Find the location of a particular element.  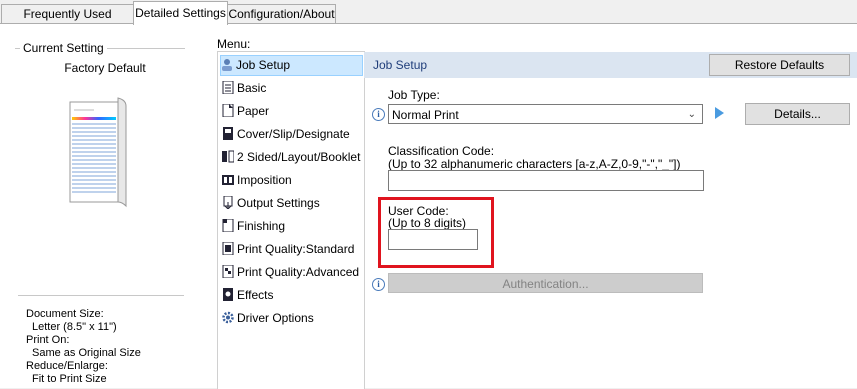

cover-icon is located at coordinates (228, 133).